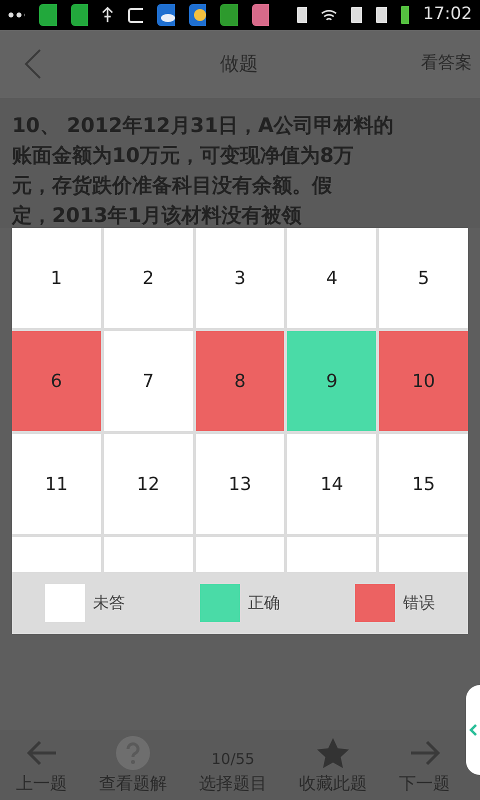 This screenshot has width=480, height=800. I want to click on question-number-cell: 7, so click(148, 381).